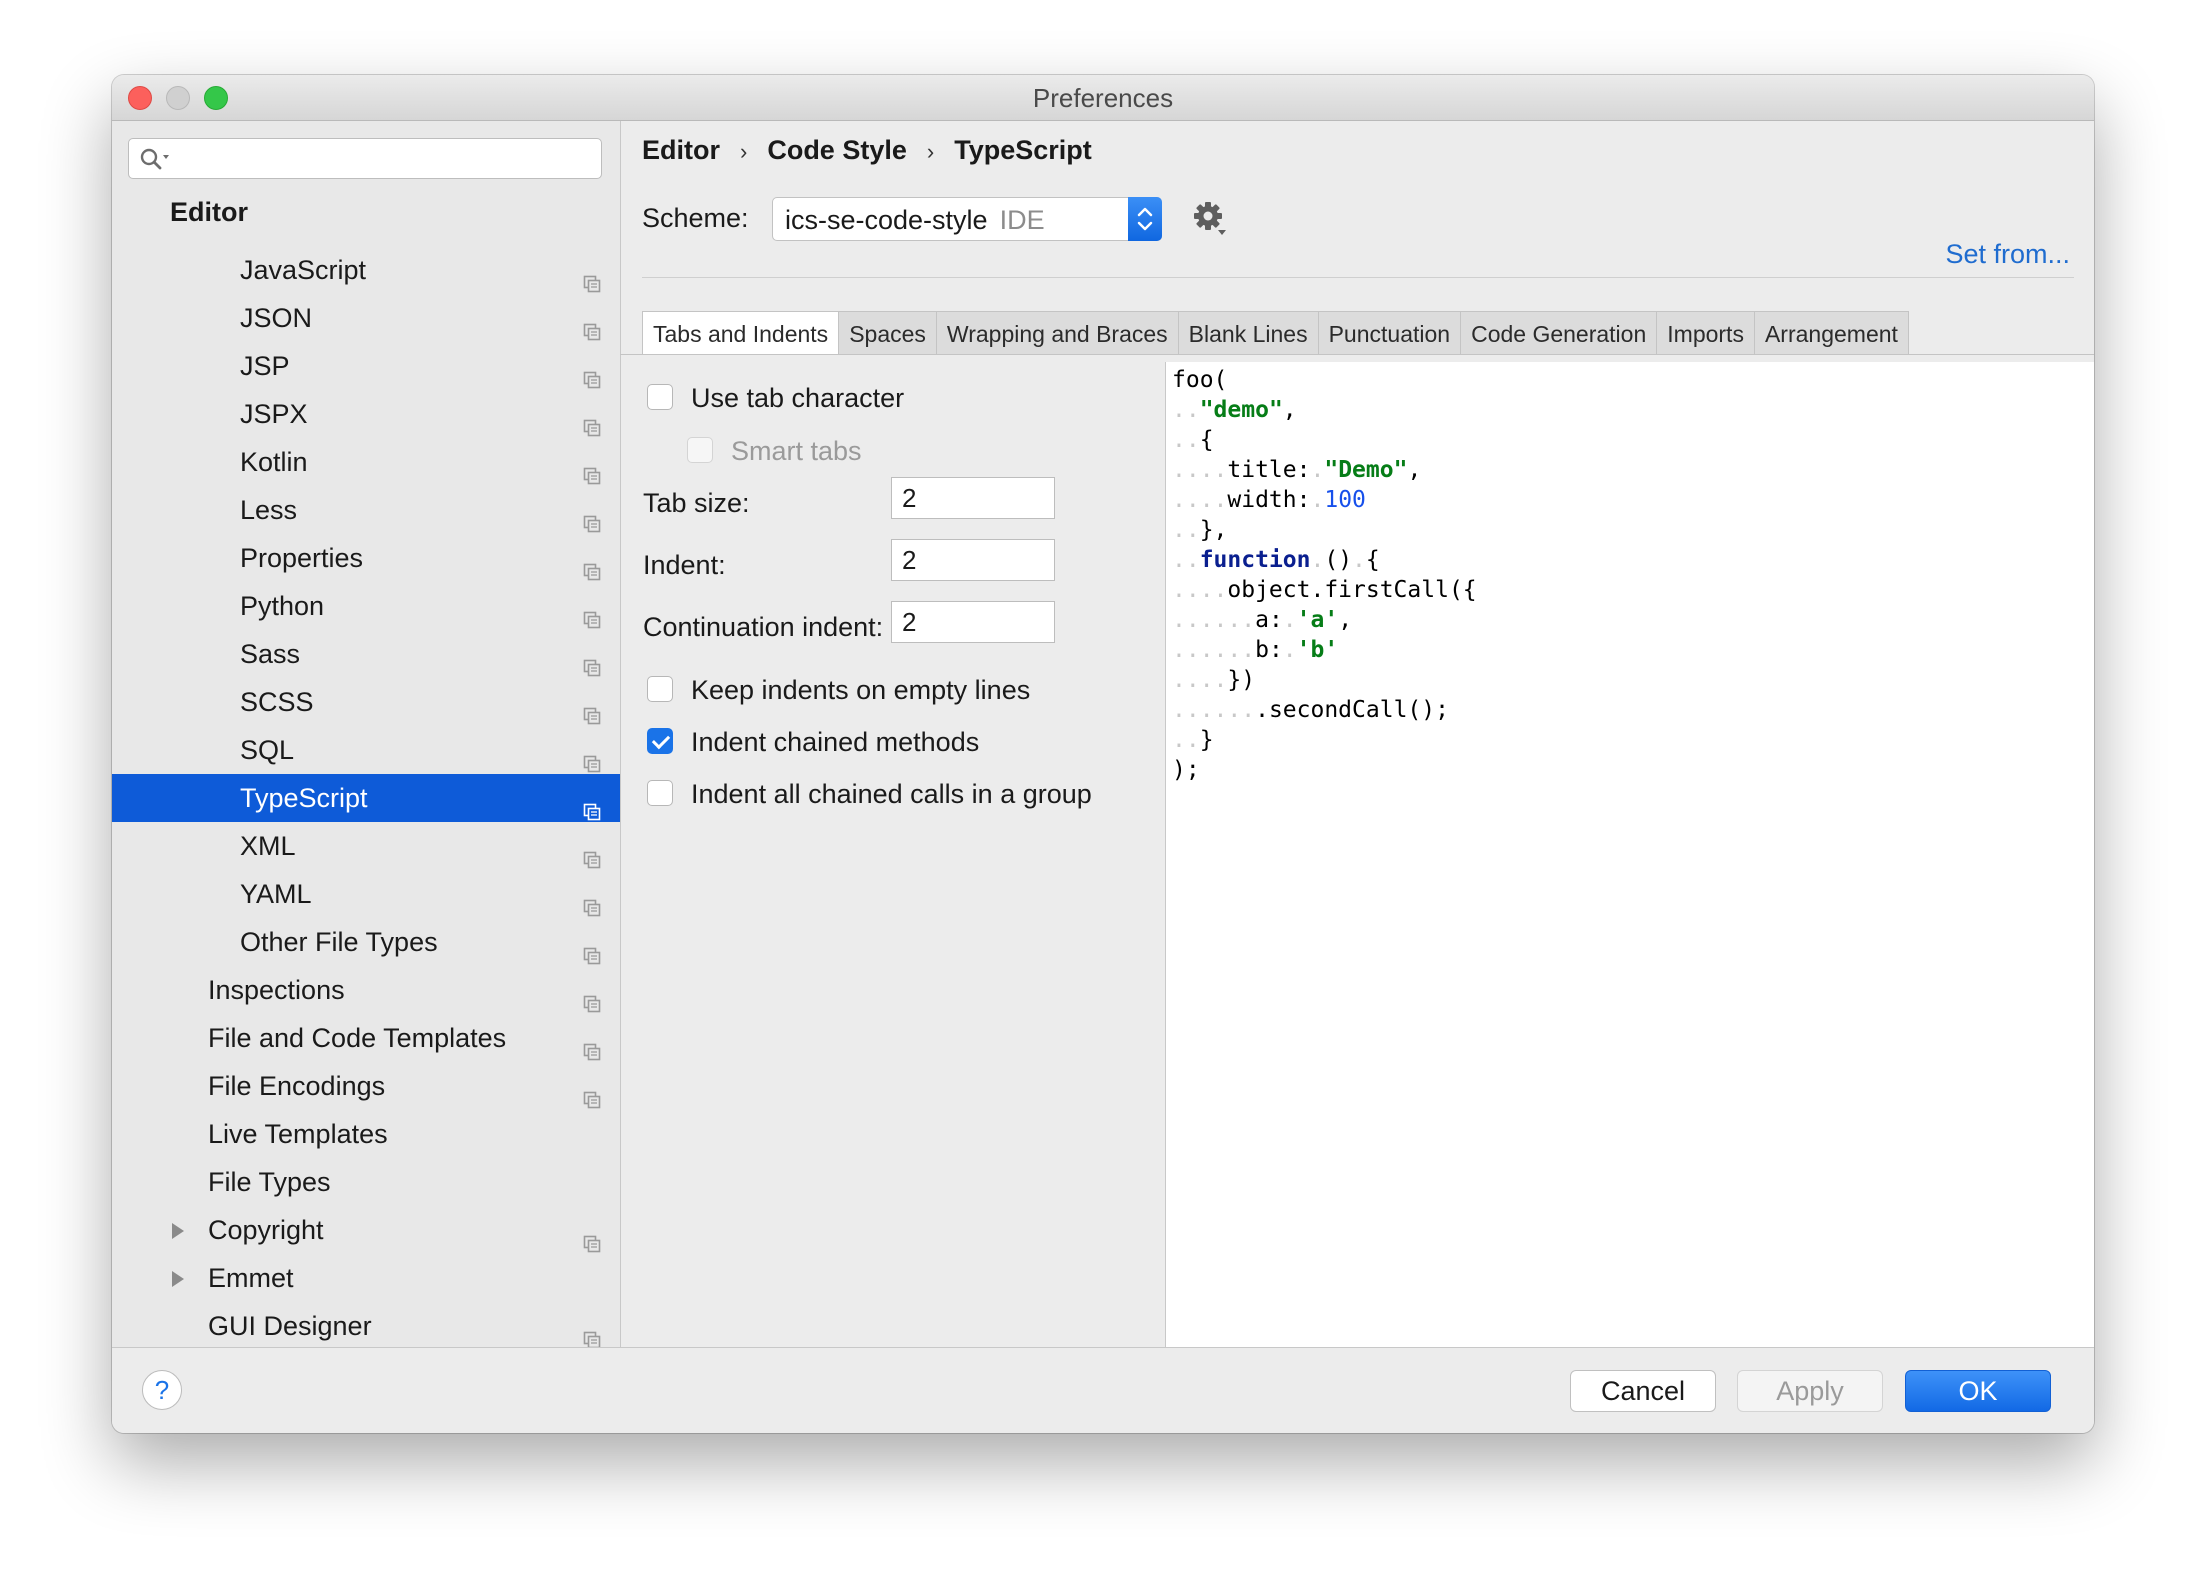  What do you see at coordinates (1559, 333) in the screenshot?
I see `tab-code-generation: Code Generation` at bounding box center [1559, 333].